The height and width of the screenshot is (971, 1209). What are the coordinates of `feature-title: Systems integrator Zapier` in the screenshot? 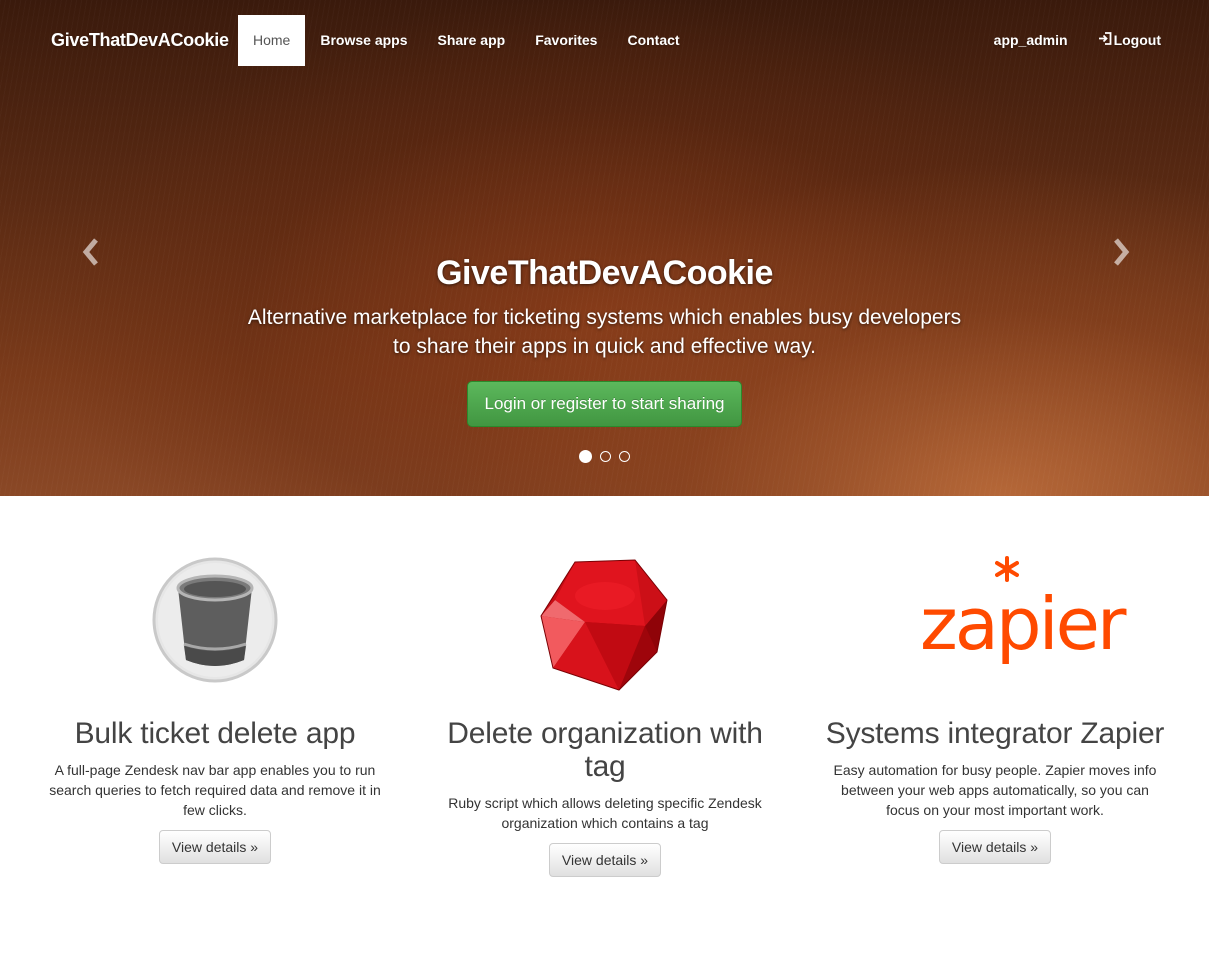 It's located at (995, 733).